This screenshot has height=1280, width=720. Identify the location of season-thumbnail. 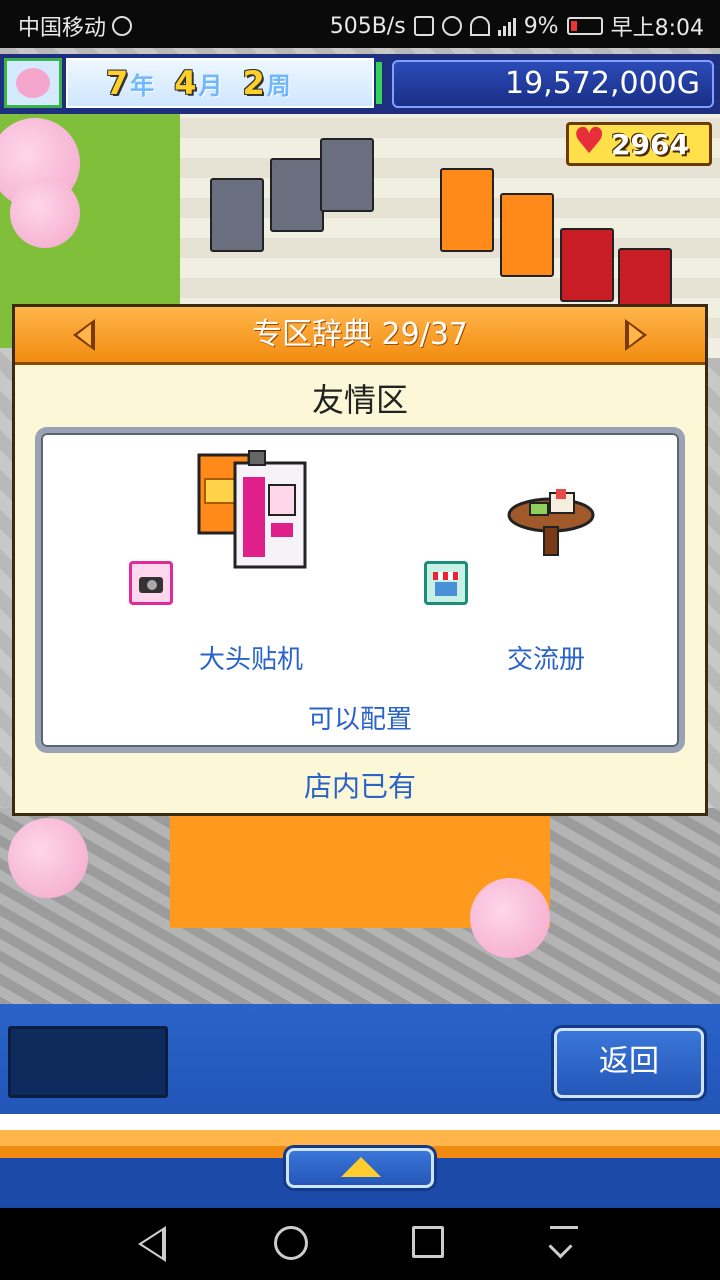
(33, 83).